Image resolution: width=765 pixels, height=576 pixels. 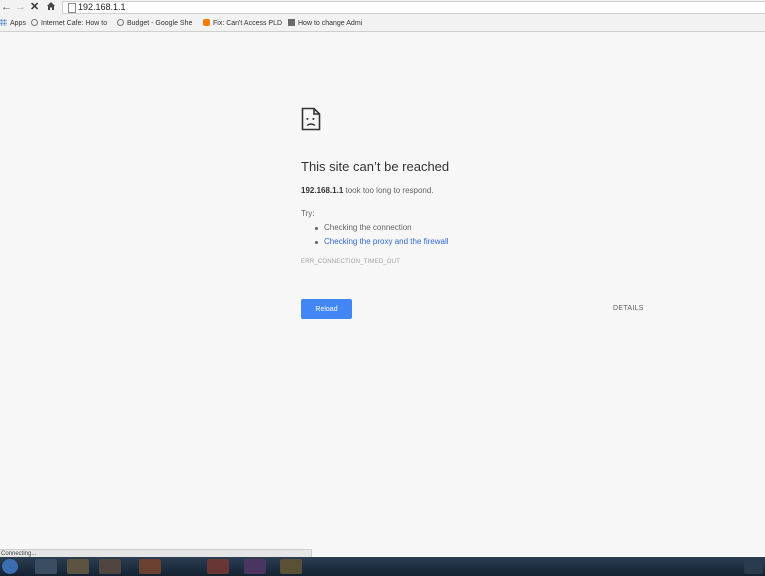 I want to click on details-button: DETAILS, so click(x=628, y=308).